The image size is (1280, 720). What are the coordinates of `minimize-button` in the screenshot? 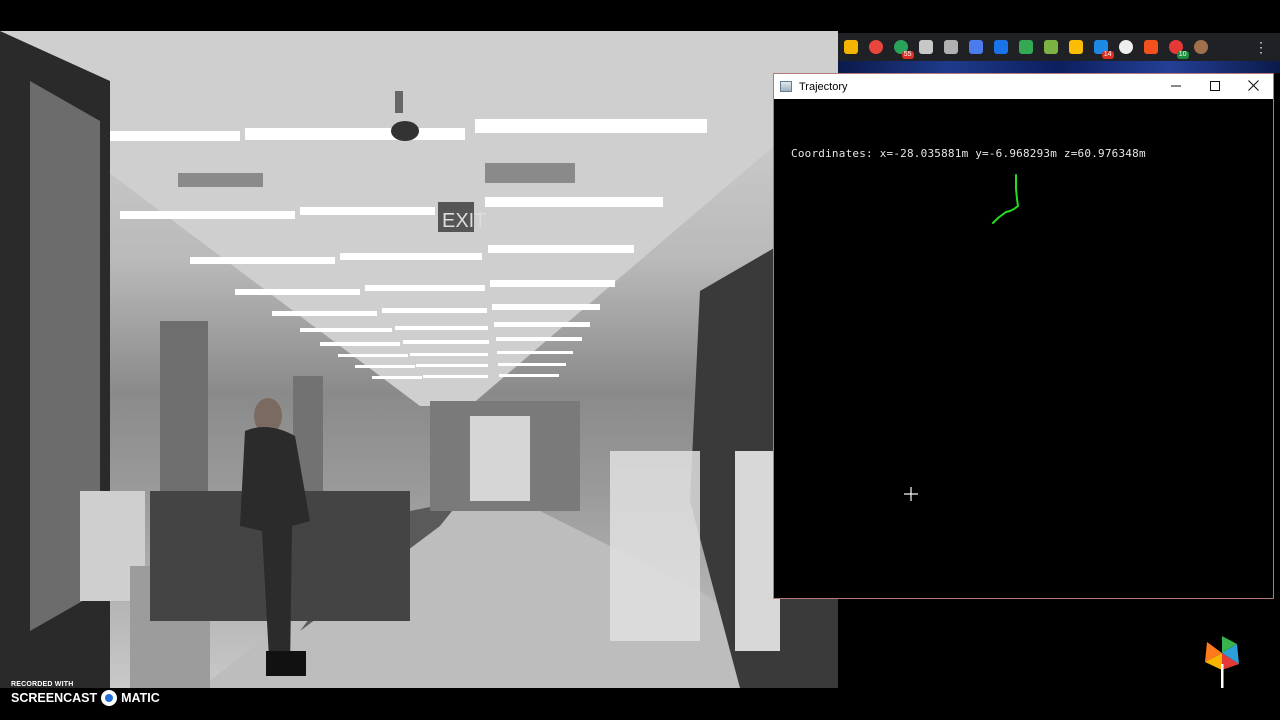 It's located at (1175, 86).